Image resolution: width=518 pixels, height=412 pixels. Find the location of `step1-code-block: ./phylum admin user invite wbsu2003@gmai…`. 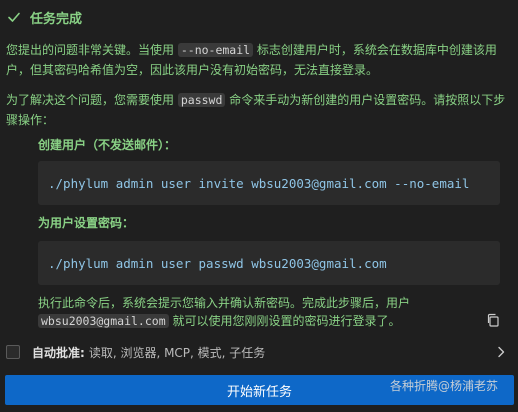

step1-code-block: ./phylum admin user invite wbsu2003@gmai… is located at coordinates (269, 183).